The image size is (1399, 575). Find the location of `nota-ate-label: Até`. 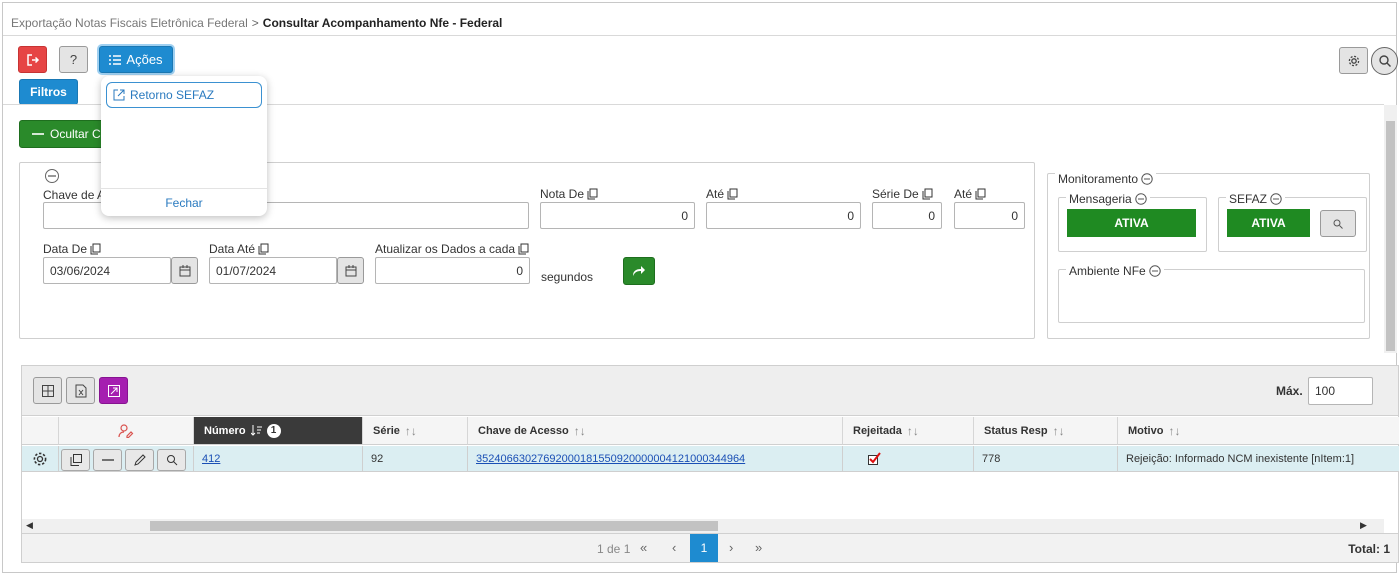

nota-ate-label: Até is located at coordinates (722, 194).